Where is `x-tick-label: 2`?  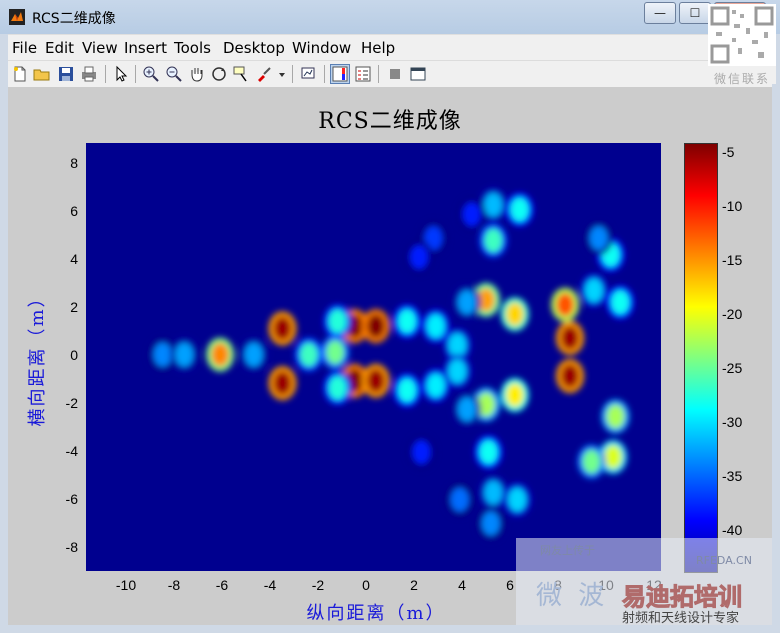 x-tick-label: 2 is located at coordinates (414, 585).